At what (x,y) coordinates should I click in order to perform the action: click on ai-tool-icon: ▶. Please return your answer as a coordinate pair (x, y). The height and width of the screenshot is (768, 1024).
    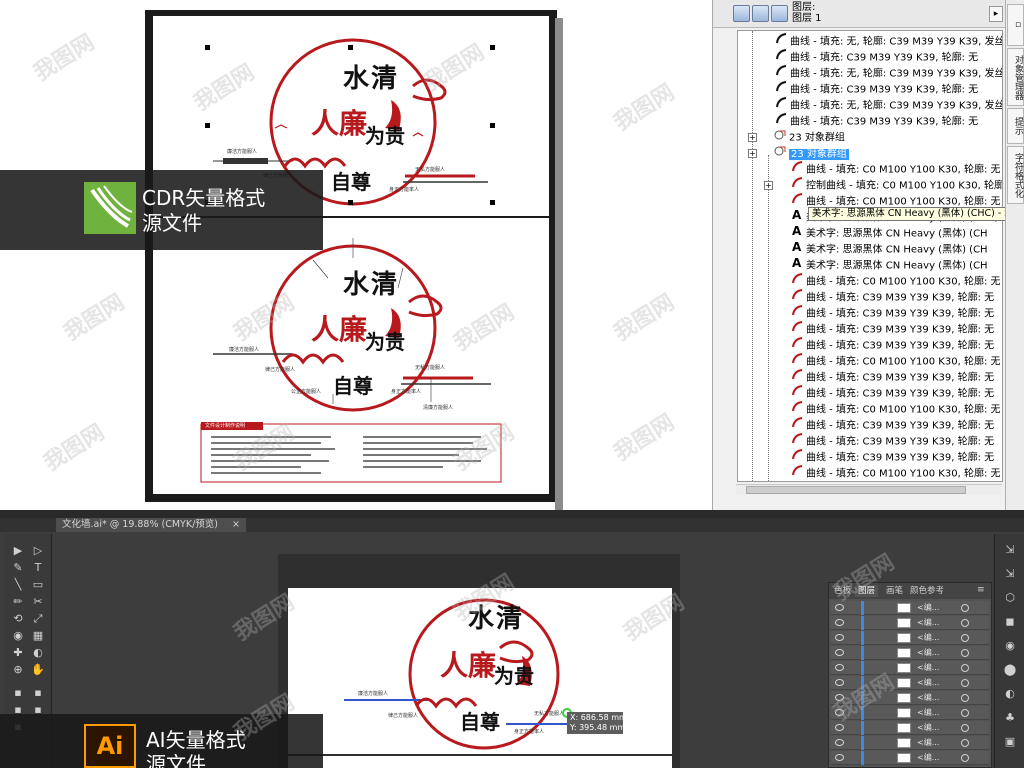
    Looking at the image, I should click on (18, 550).